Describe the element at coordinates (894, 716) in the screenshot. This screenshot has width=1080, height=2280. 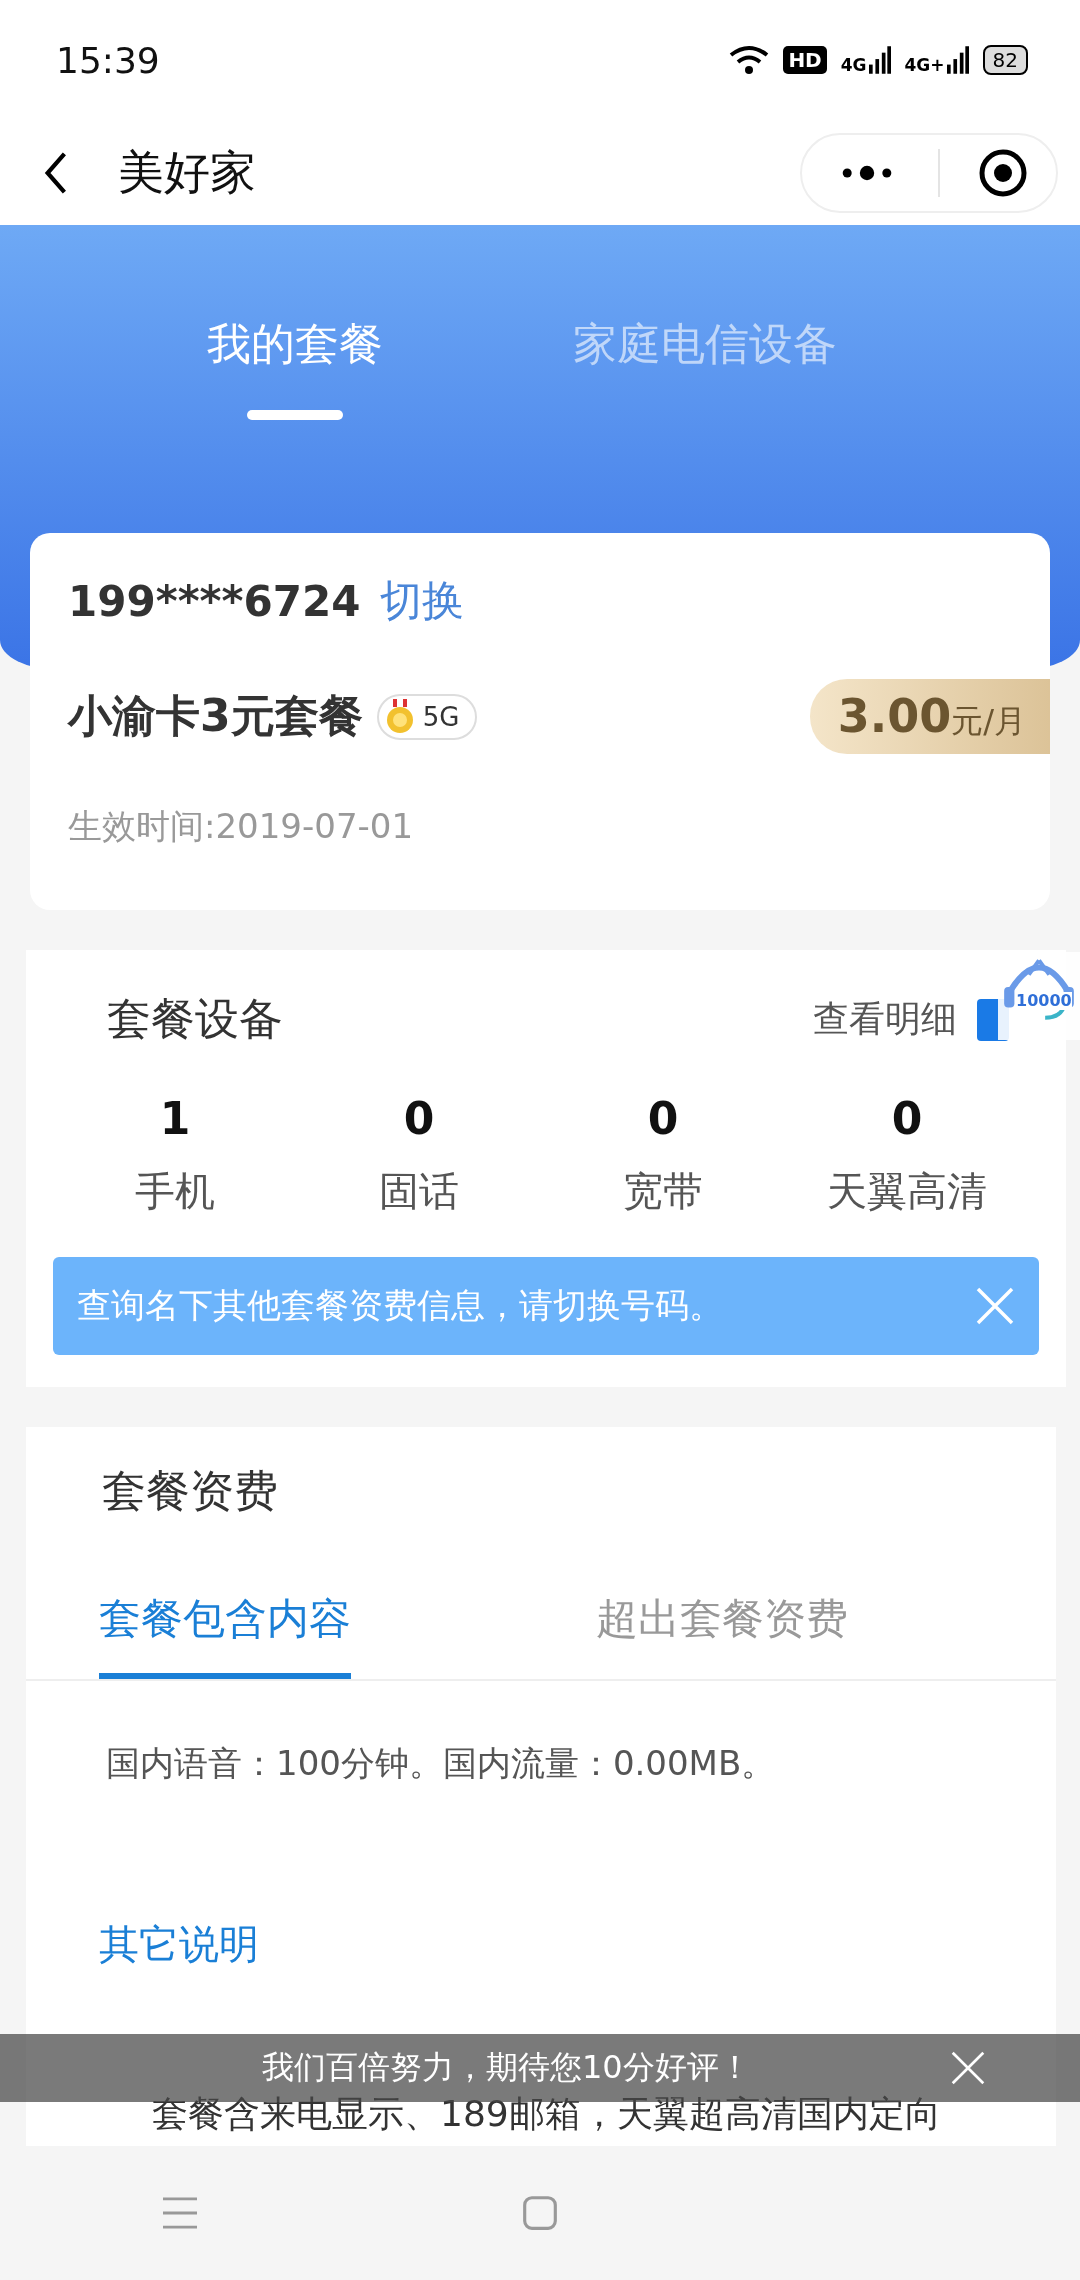
I see `price-amount: 3.00` at that location.